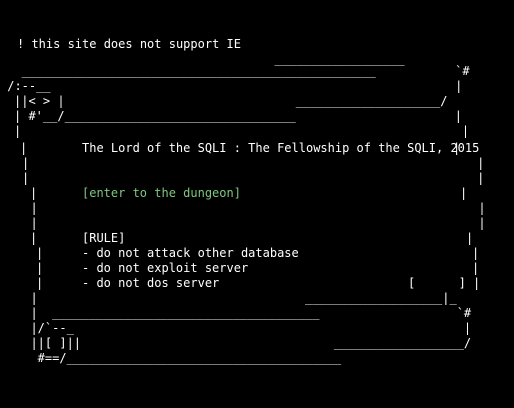  I want to click on enter-dungeon-link: [enter to the dungeon], so click(161, 193).